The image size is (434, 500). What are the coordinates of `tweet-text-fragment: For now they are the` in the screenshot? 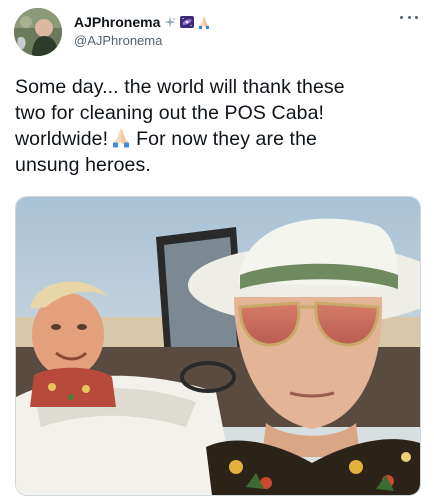 It's located at (226, 139).